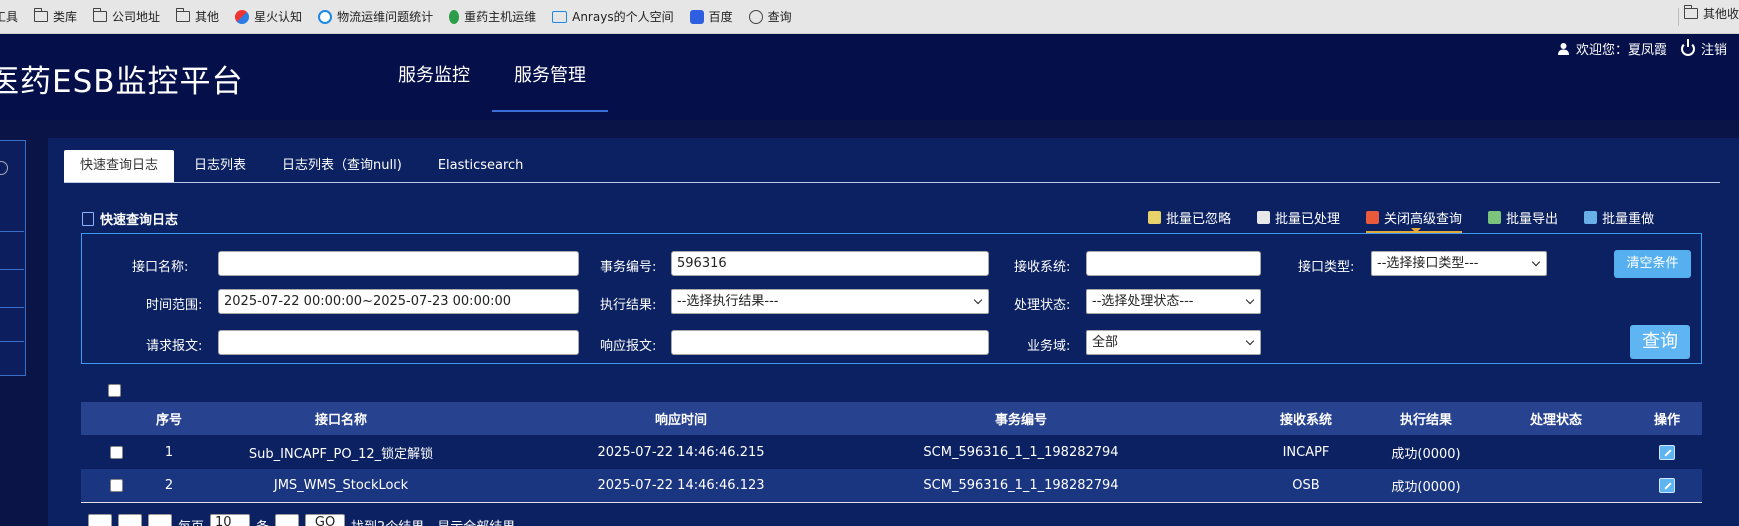 This screenshot has width=1739, height=526. Describe the element at coordinates (1173, 342) in the screenshot. I see `business-domain-select: 全部` at that location.